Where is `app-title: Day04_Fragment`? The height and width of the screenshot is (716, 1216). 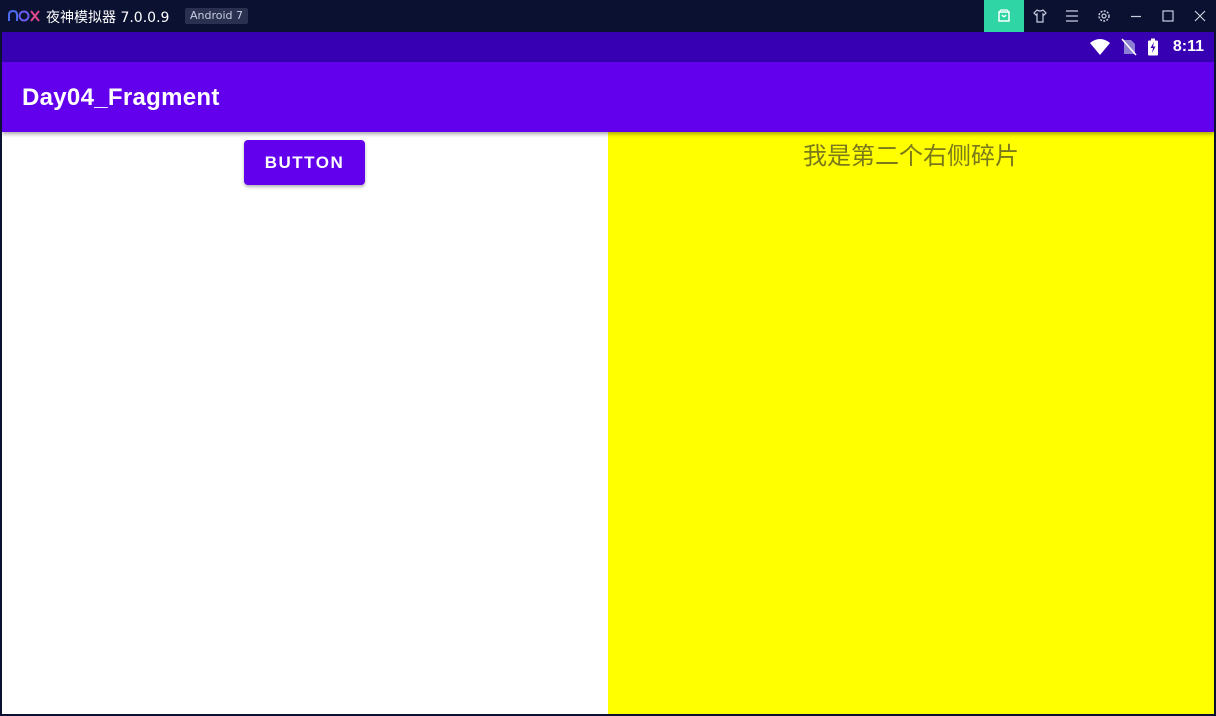 app-title: Day04_Fragment is located at coordinates (121, 97).